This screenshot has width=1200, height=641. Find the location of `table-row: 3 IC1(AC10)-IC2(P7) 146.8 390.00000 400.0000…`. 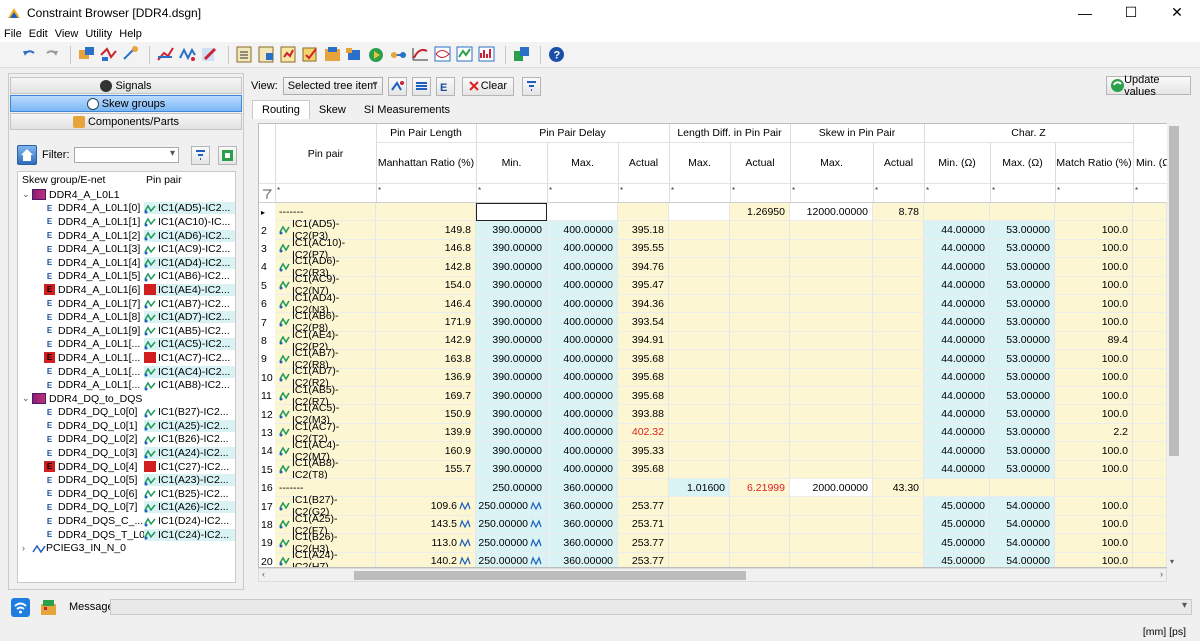

table-row: 3 IC1(AC10)-IC2(P7) 146.8 390.00000 400.0000… is located at coordinates (713, 249).